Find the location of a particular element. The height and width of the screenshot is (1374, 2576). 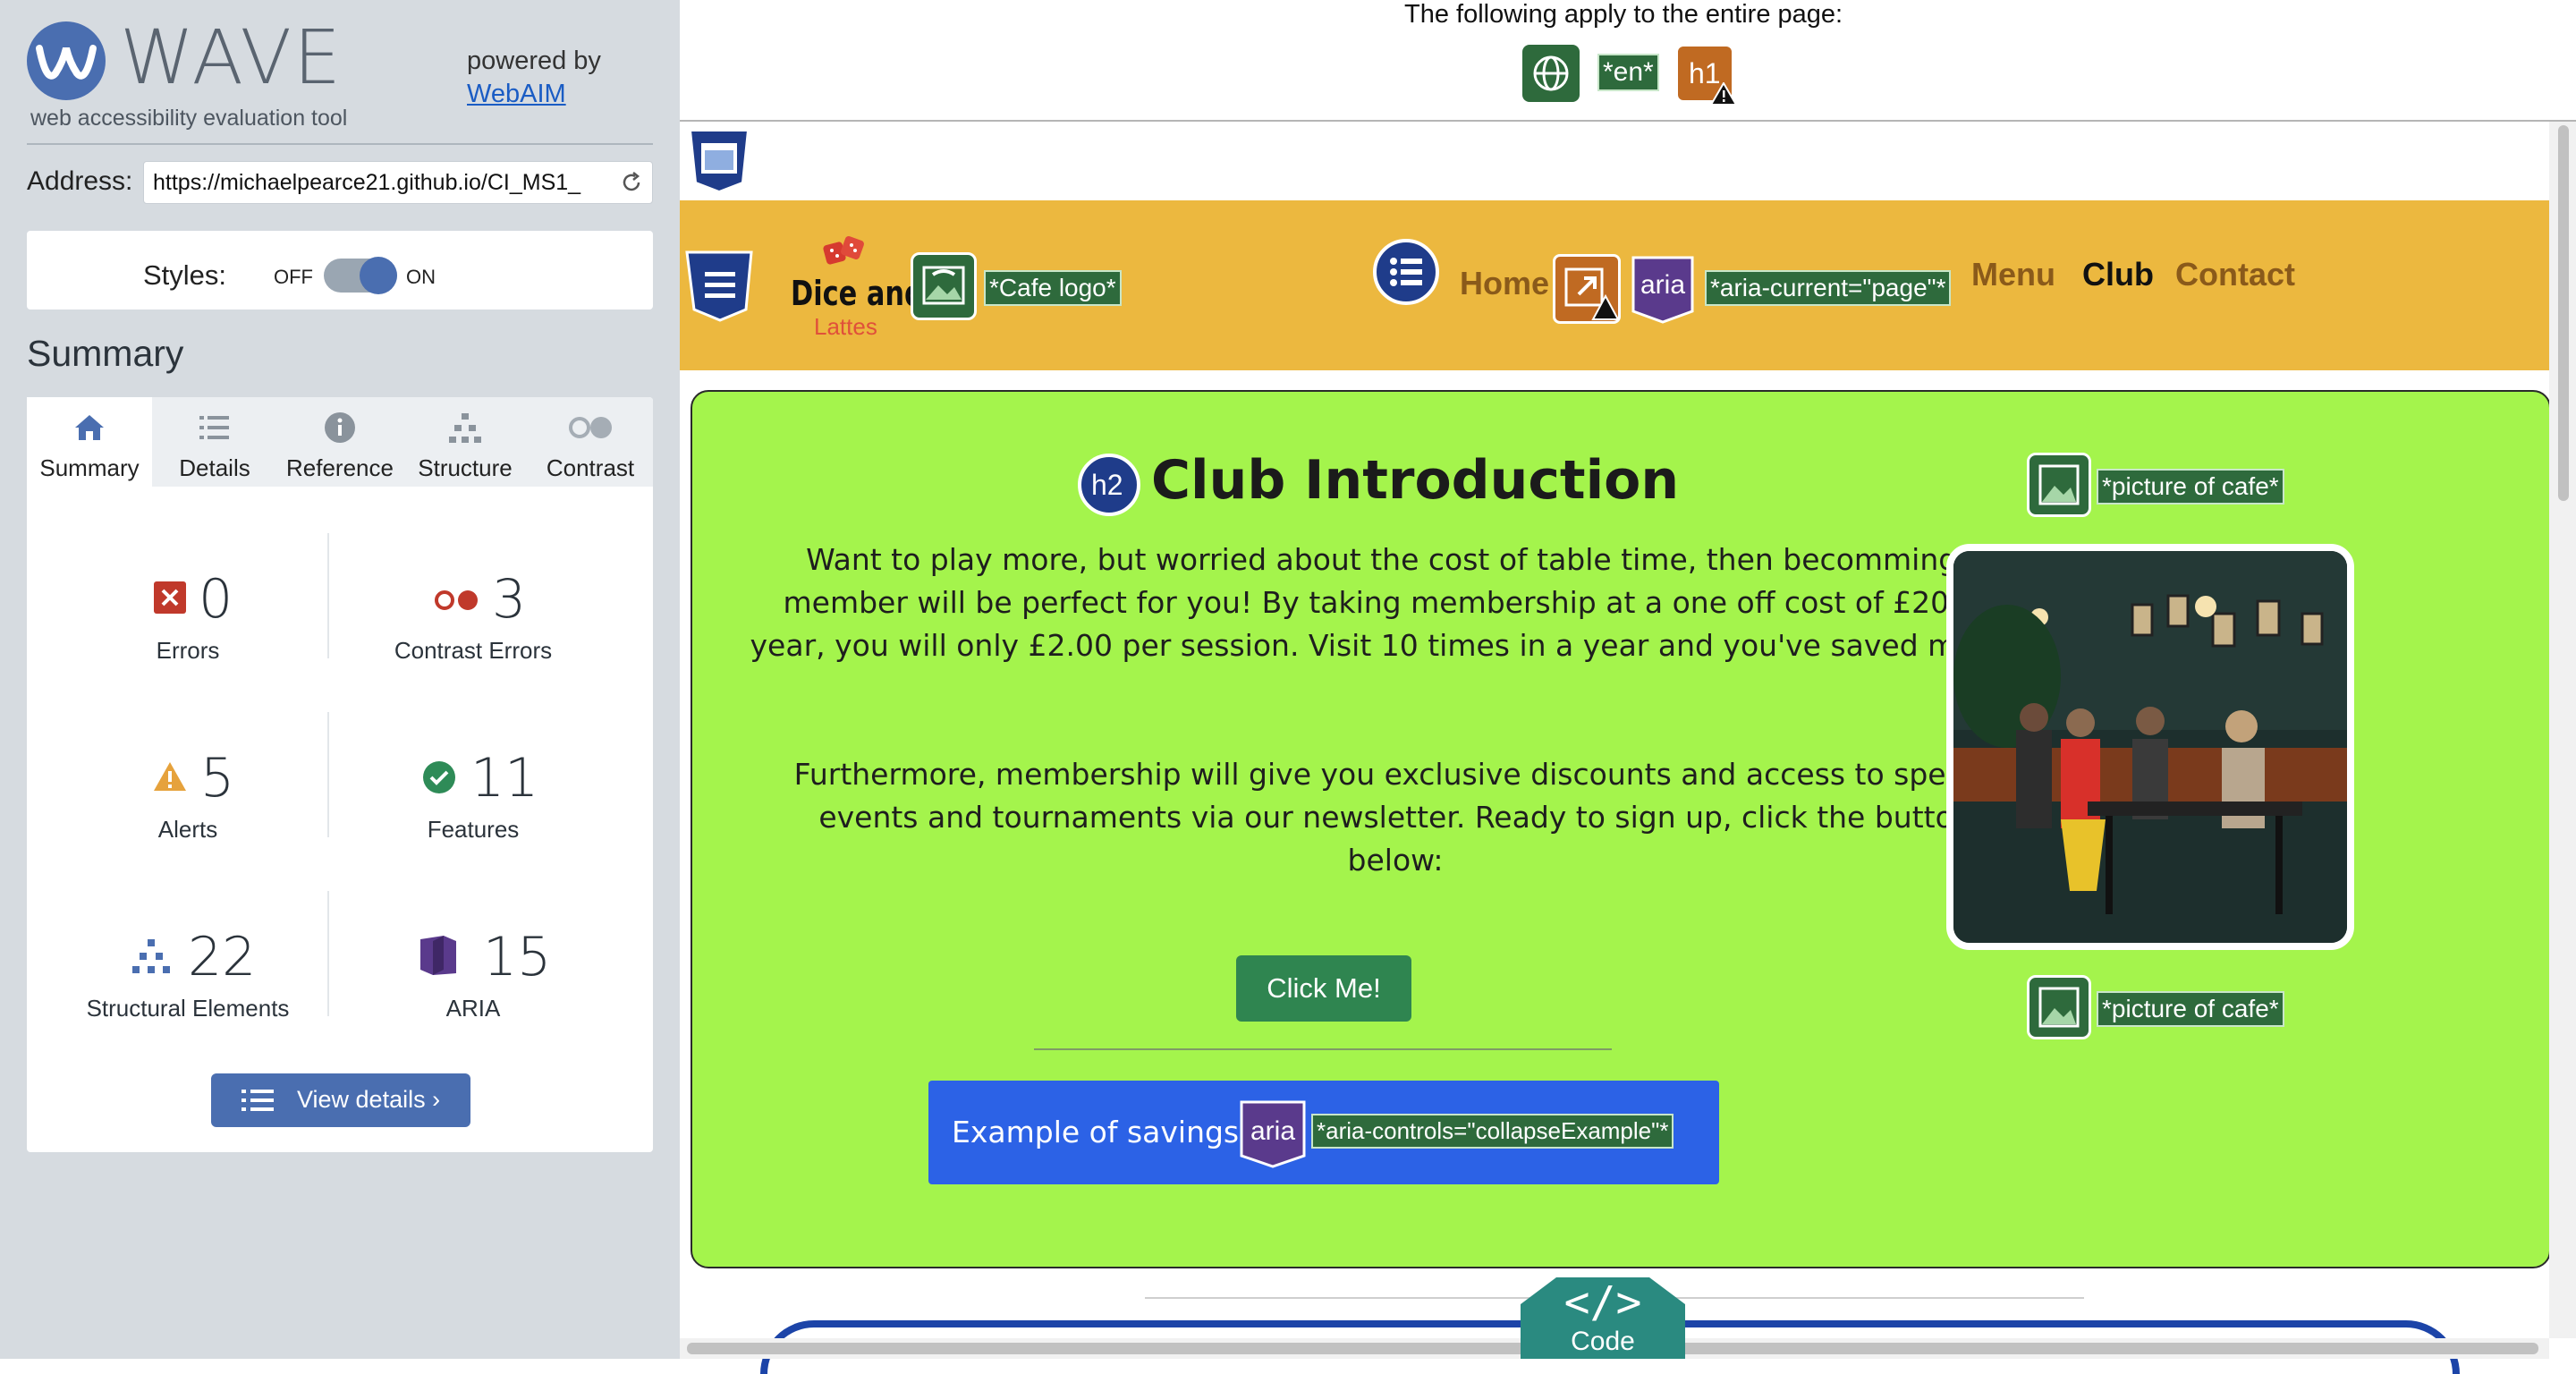

aria-current-tag: *aria-current="page"* is located at coordinates (1828, 288).